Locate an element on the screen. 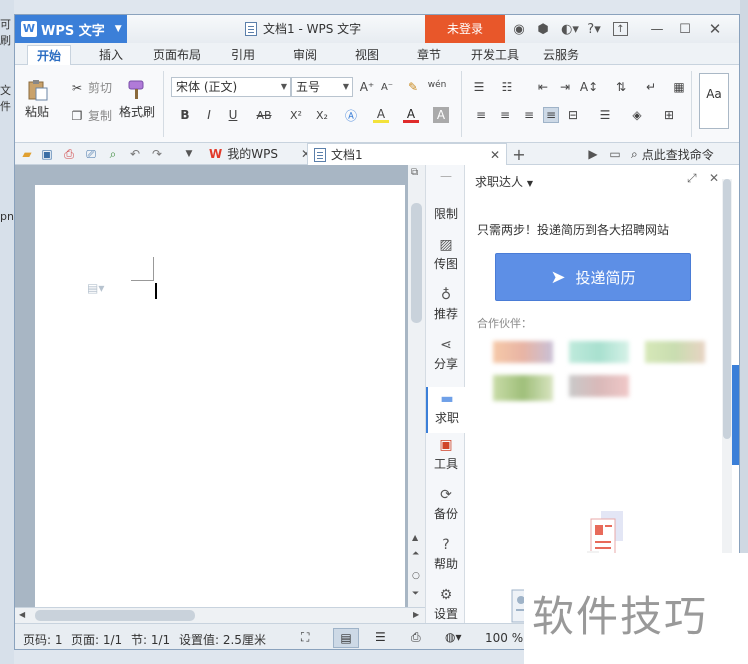 This screenshot has height=664, width=748. next-page-icon: ⏷ is located at coordinates (415, 594).